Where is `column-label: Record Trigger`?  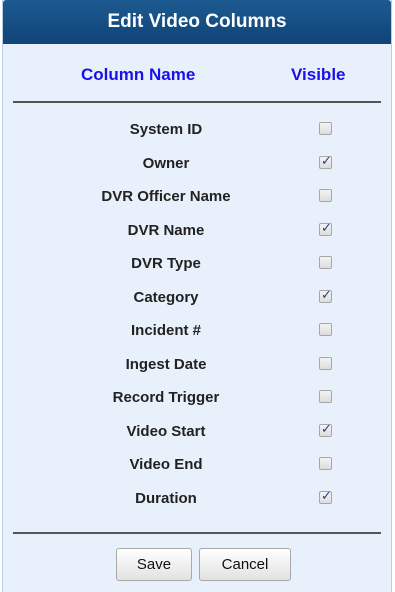 column-label: Record Trigger is located at coordinates (166, 397).